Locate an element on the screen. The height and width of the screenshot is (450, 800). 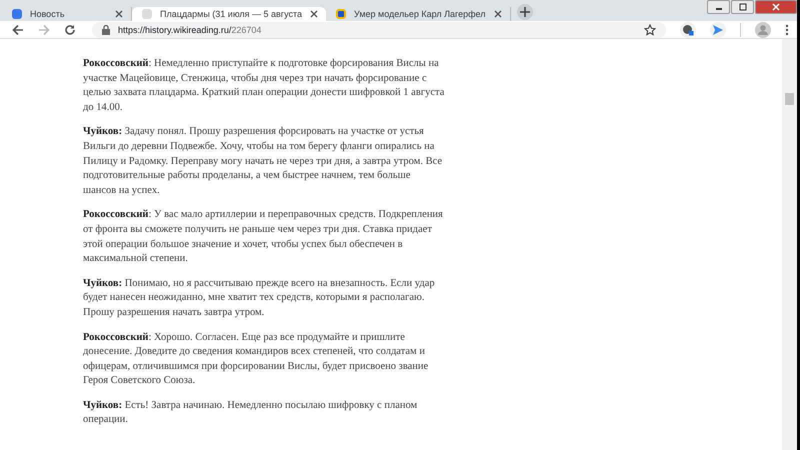
address-bar: https://history.wikireading.ru/226704 is located at coordinates (379, 30).